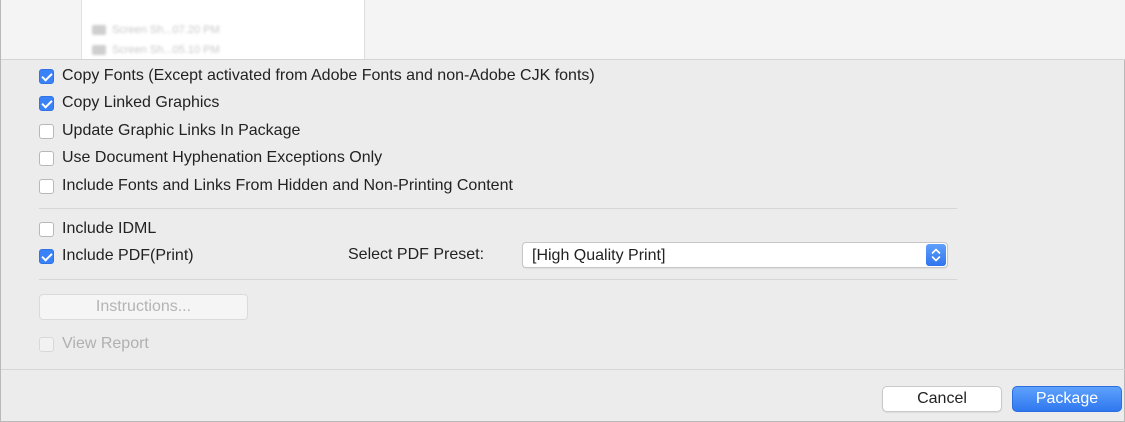 Image resolution: width=1125 pixels, height=422 pixels. What do you see at coordinates (141, 102) in the screenshot?
I see `copy-linked-graphics-label: Copy Linked Graphics` at bounding box center [141, 102].